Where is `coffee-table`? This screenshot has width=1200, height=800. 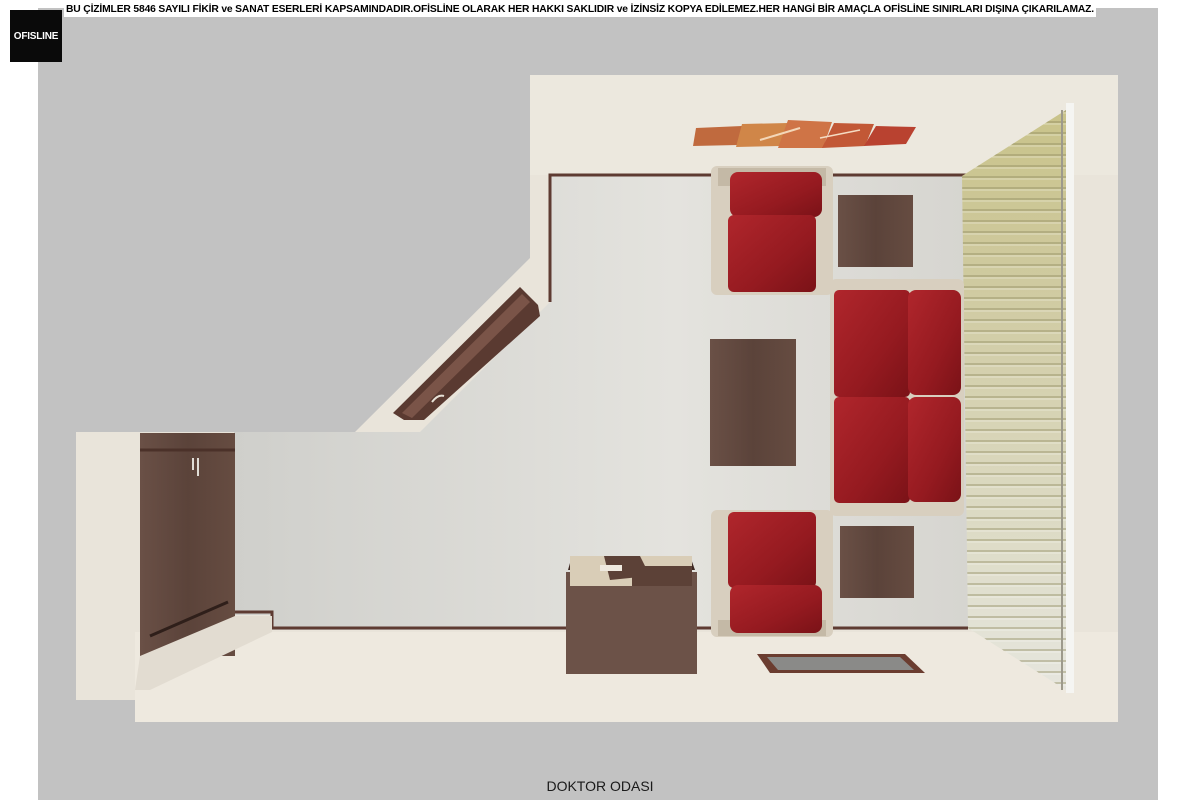
coffee-table is located at coordinates (753, 402).